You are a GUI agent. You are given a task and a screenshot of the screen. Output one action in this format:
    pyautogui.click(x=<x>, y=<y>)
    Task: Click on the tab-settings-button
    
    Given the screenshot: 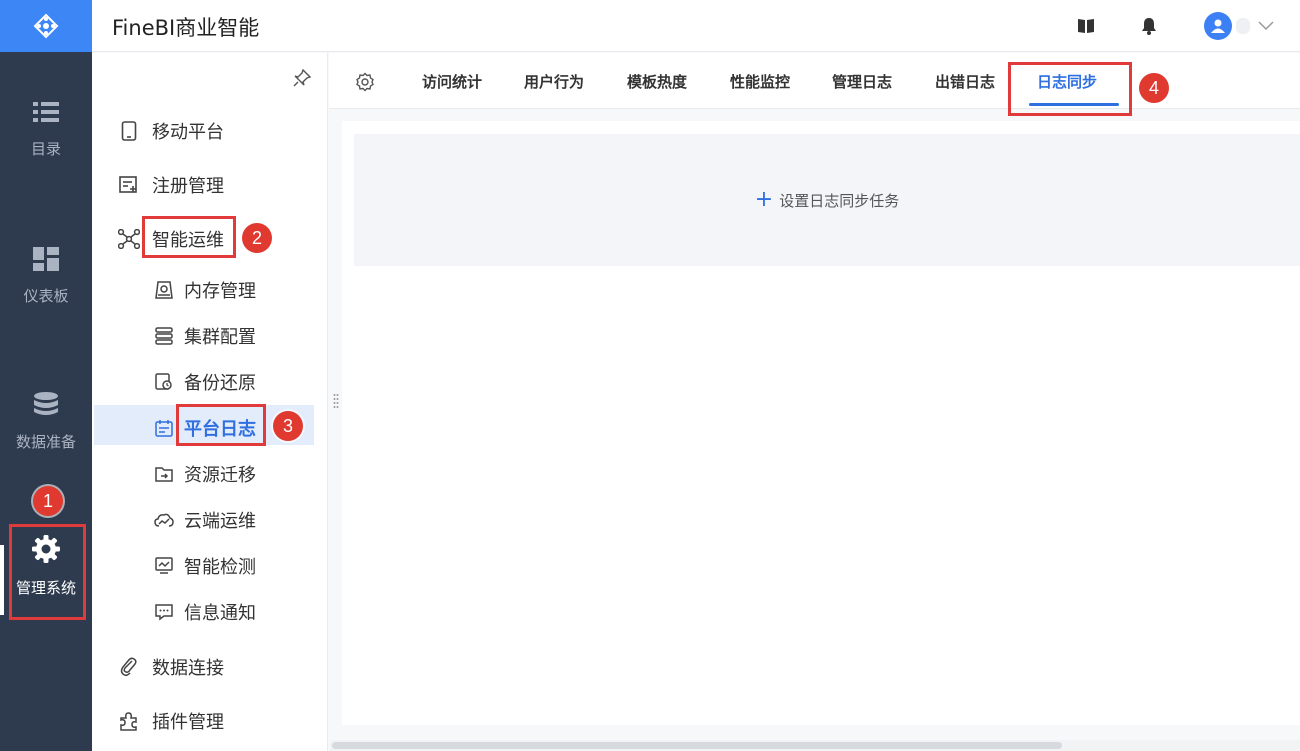 What is the action you would take?
    pyautogui.click(x=365, y=84)
    